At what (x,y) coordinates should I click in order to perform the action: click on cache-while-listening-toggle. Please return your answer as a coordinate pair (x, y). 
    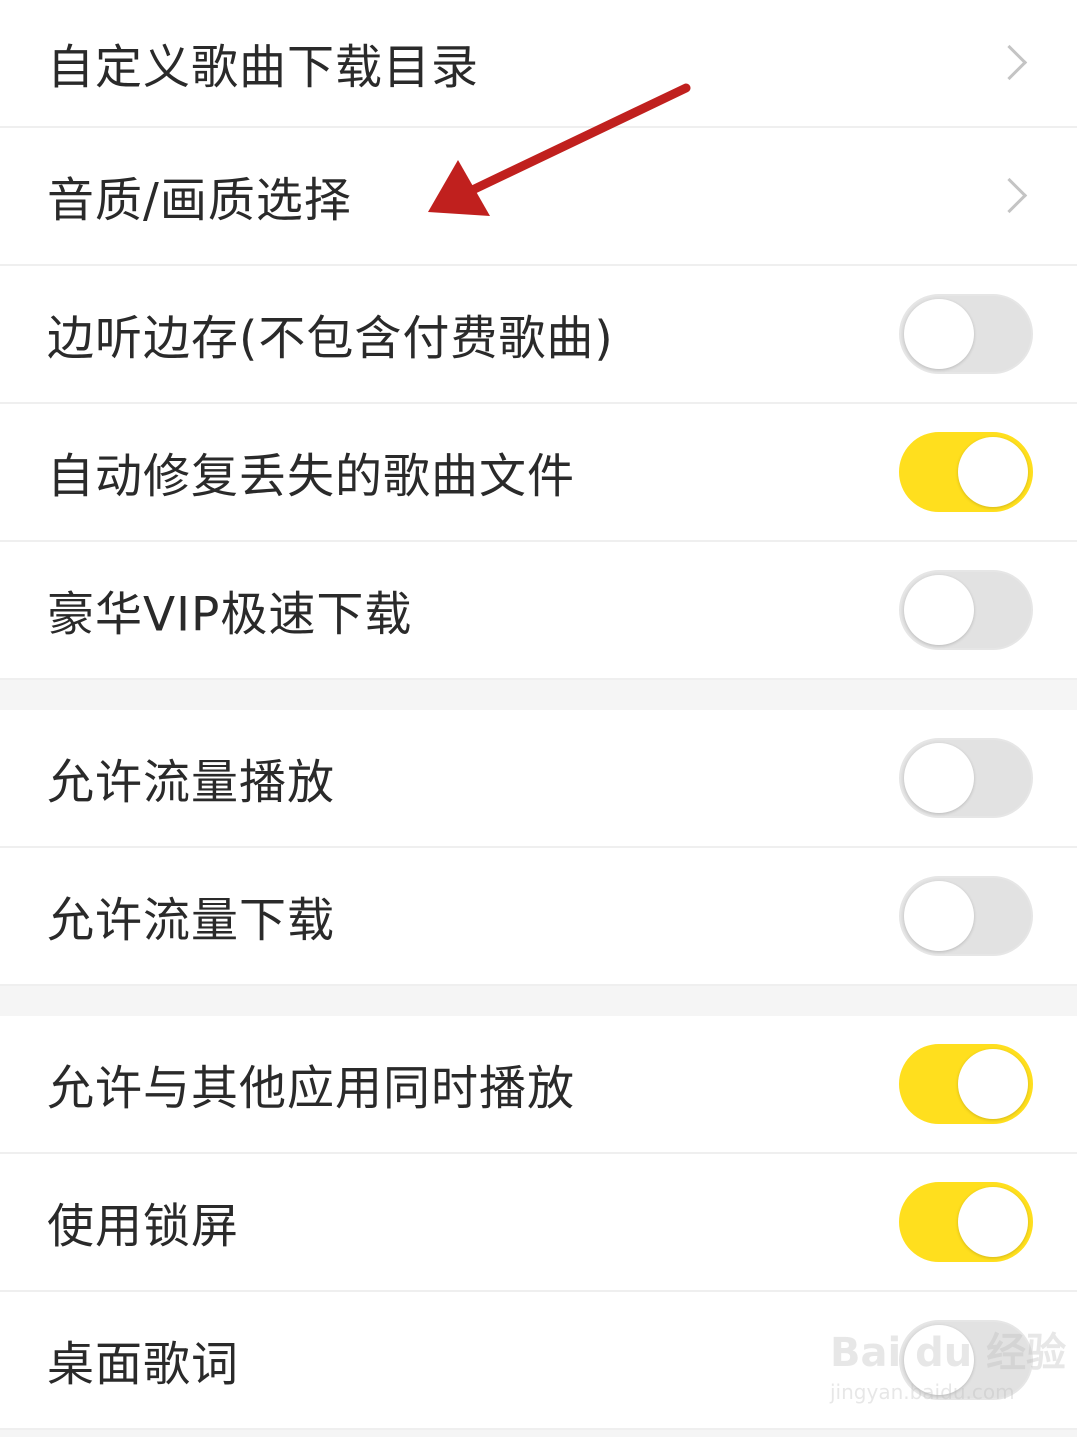
    Looking at the image, I should click on (966, 334).